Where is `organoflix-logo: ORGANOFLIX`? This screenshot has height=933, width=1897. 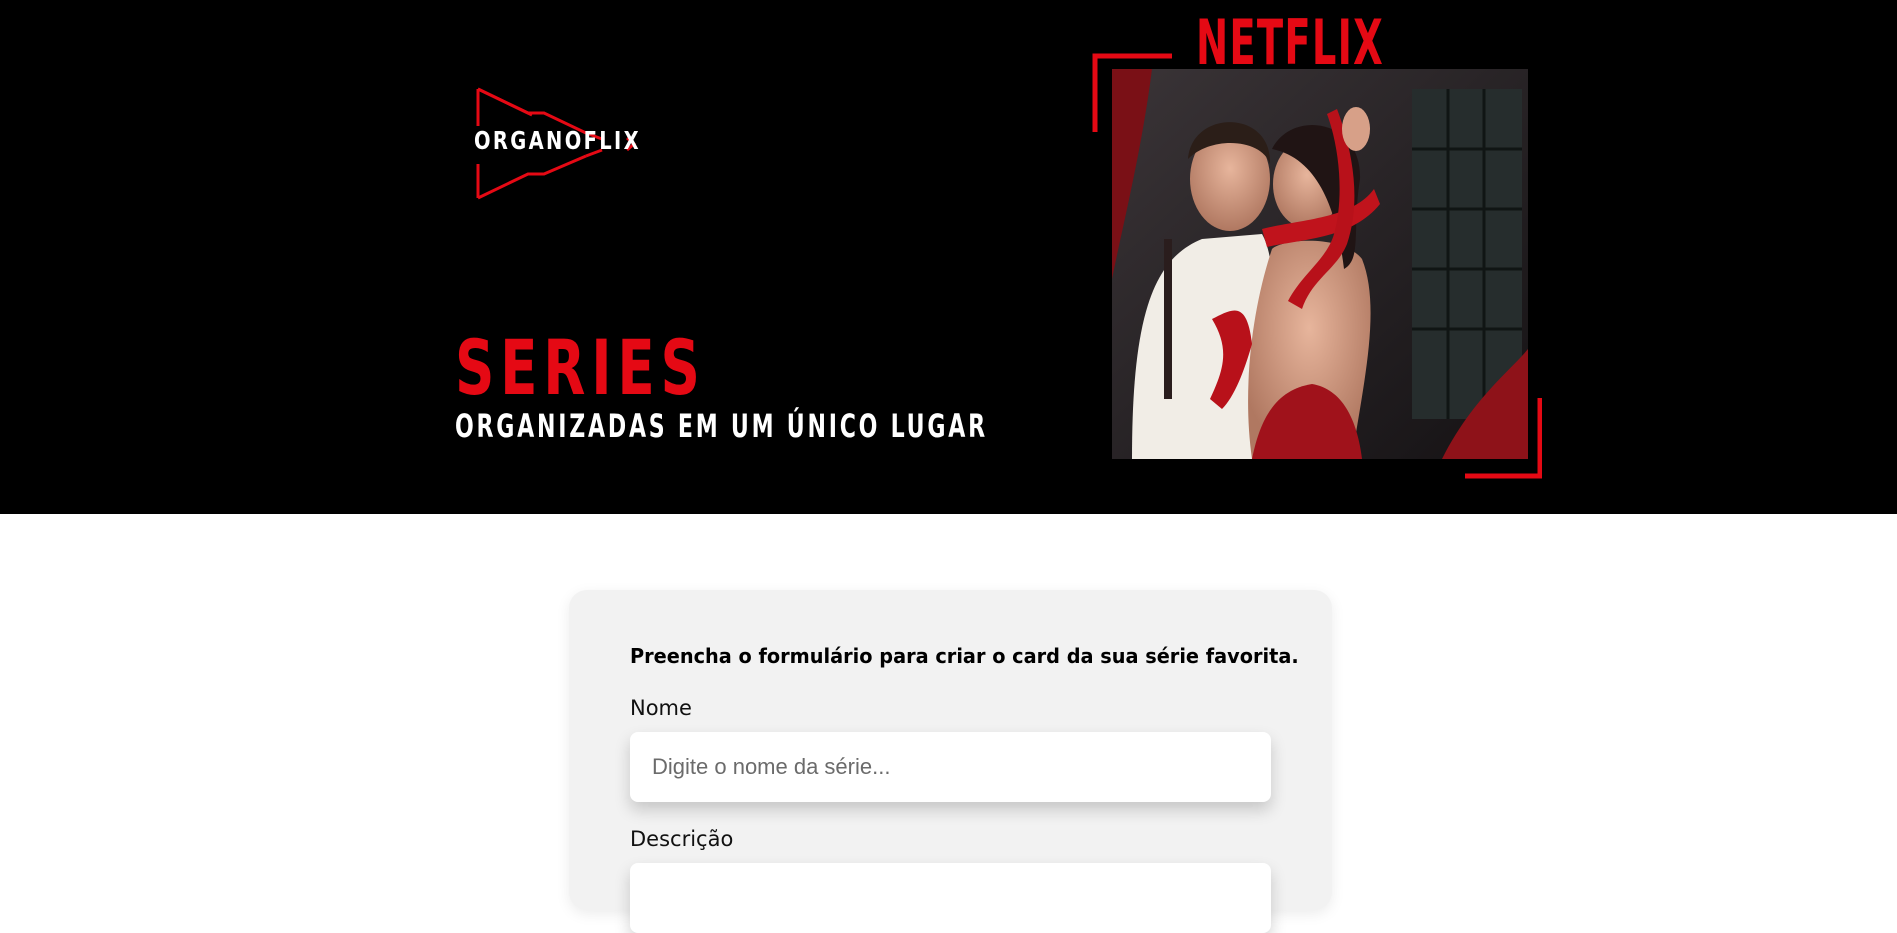
organoflix-logo: ORGANOFLIX is located at coordinates (559, 144).